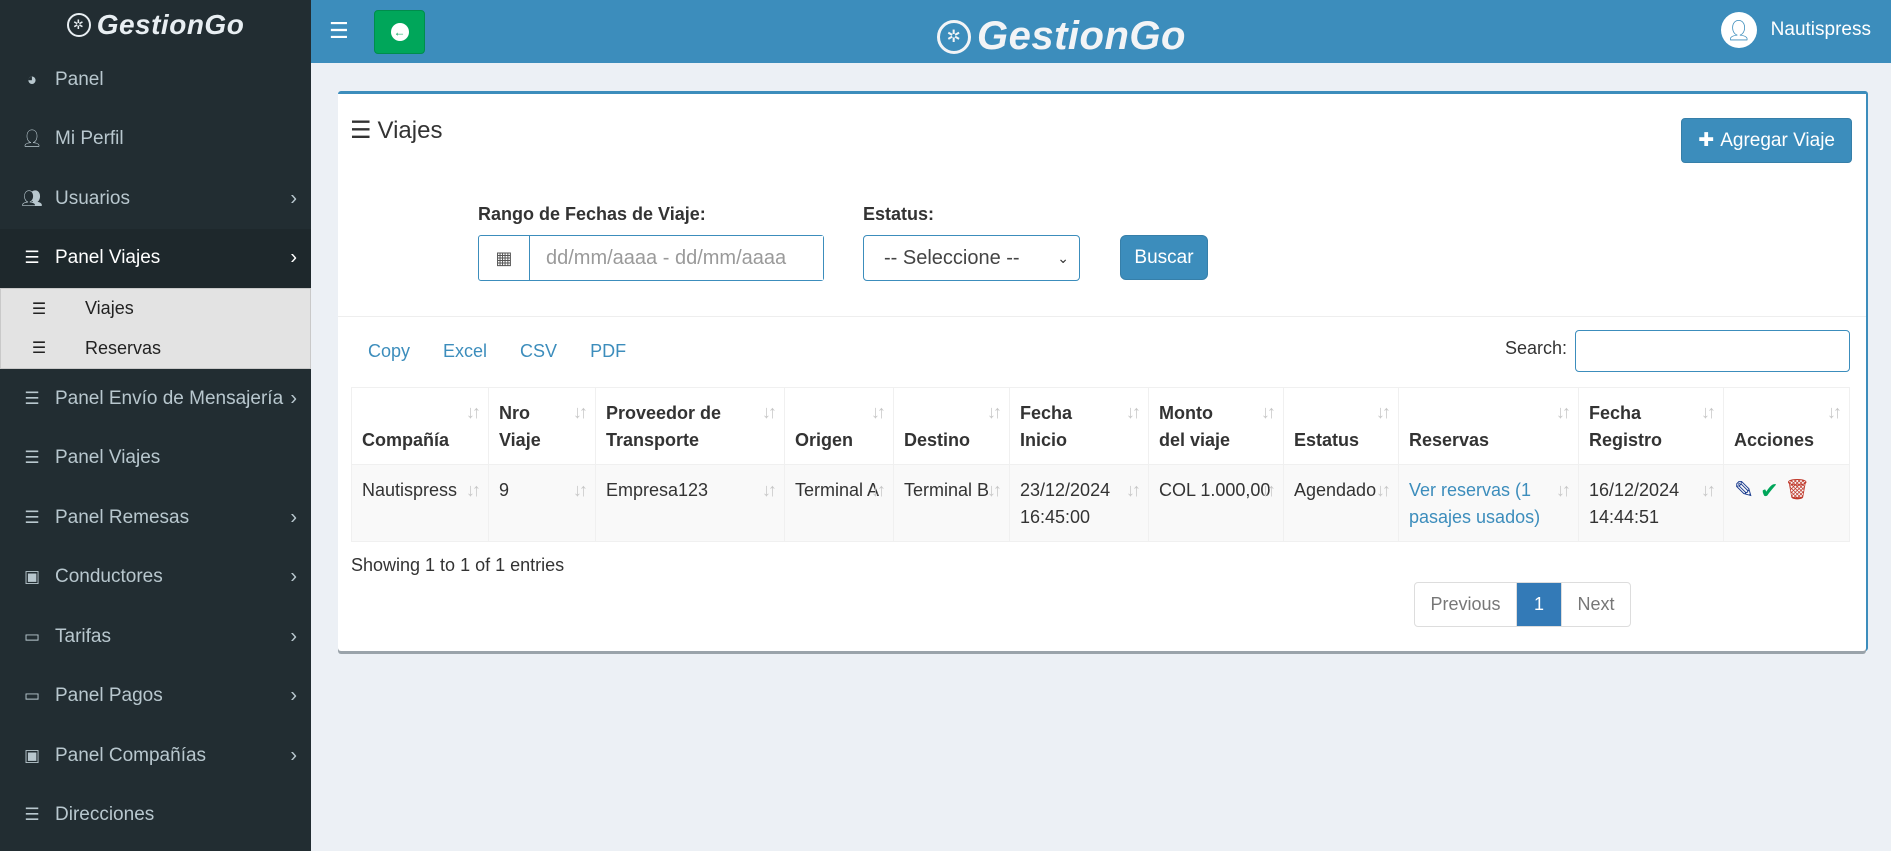 Image resolution: width=1891 pixels, height=851 pixels. Describe the element at coordinates (1797, 490) in the screenshot. I see `trash-icon: 🗑︎` at that location.